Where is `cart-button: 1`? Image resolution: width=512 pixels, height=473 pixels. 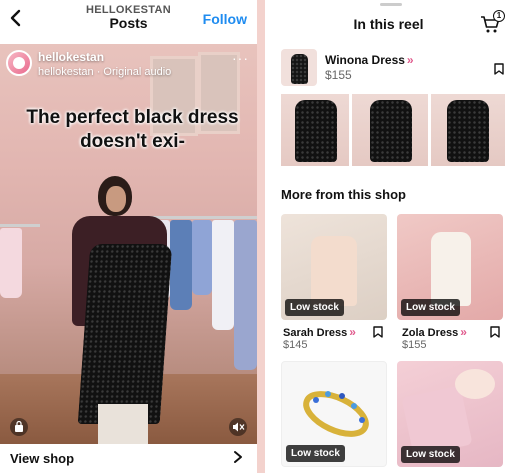
cart-button: 1 is located at coordinates (492, 22).